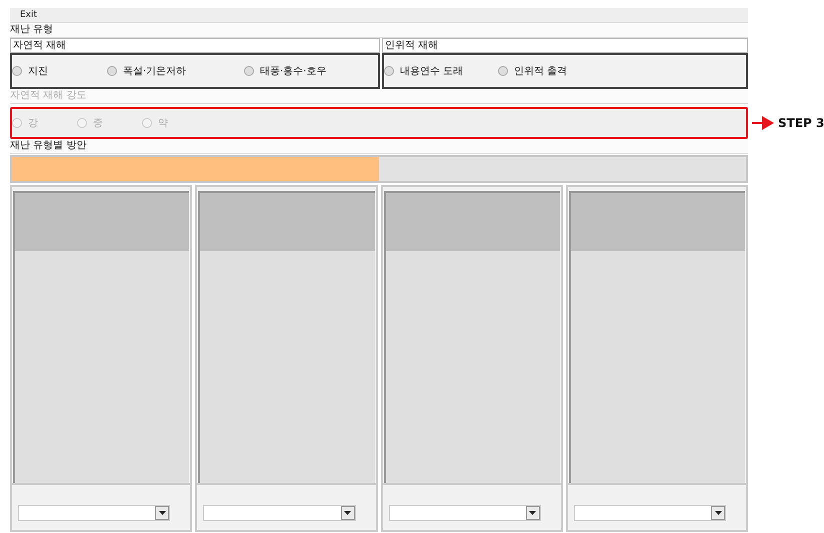  I want to click on option-label: 폭설·기온저하, so click(154, 71).